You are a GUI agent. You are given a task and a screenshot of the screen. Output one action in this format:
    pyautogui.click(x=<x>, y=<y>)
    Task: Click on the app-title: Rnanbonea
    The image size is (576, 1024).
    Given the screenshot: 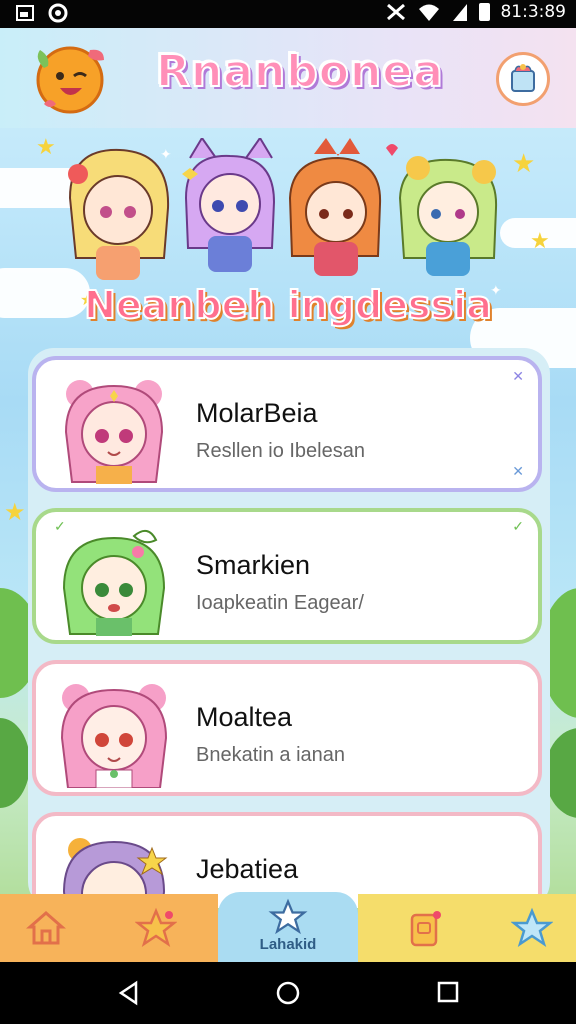 What is the action you would take?
    pyautogui.click(x=299, y=71)
    